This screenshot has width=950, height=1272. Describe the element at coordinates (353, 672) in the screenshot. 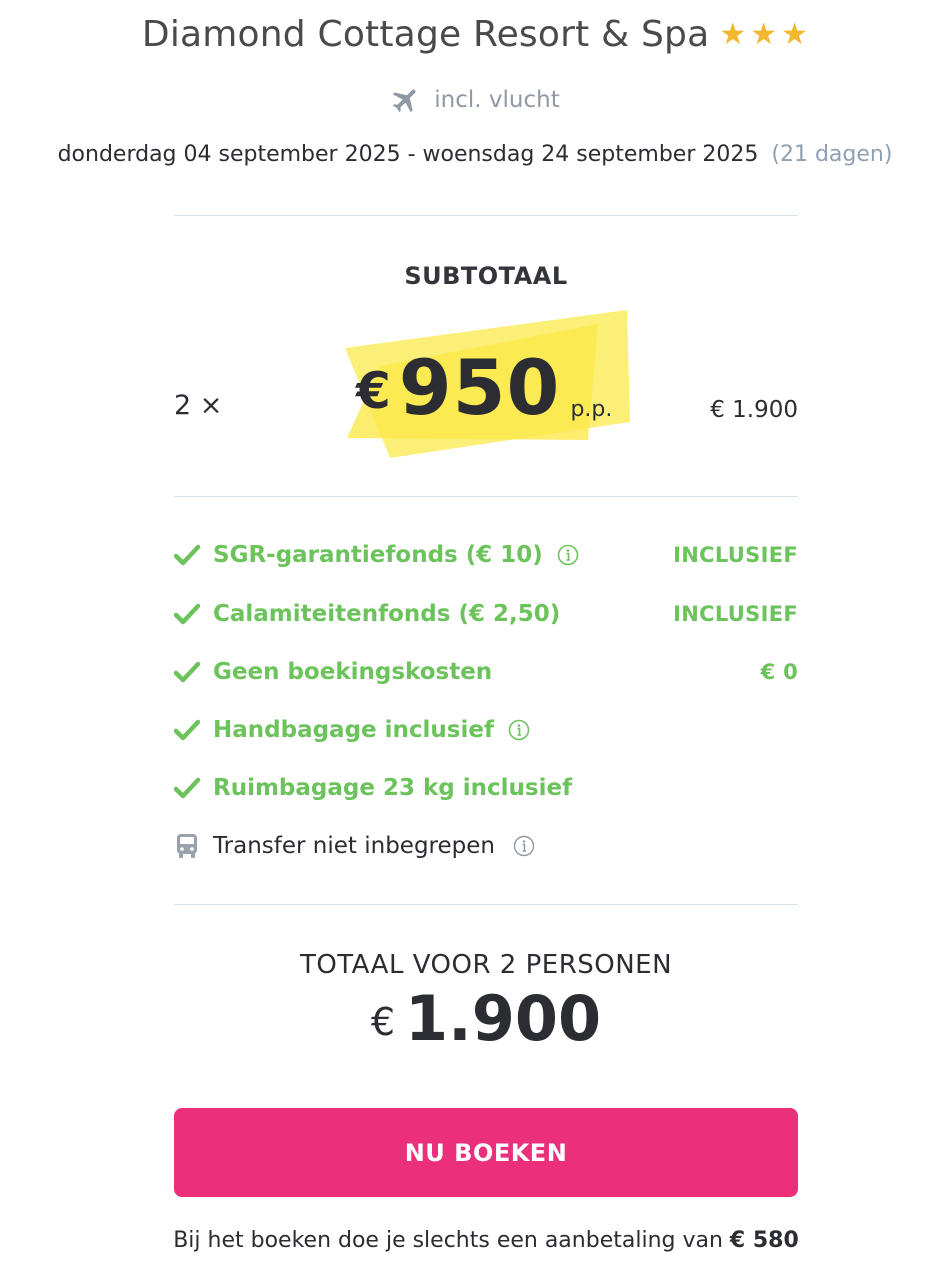

I see `feature-label: Geen boekingskosten` at that location.